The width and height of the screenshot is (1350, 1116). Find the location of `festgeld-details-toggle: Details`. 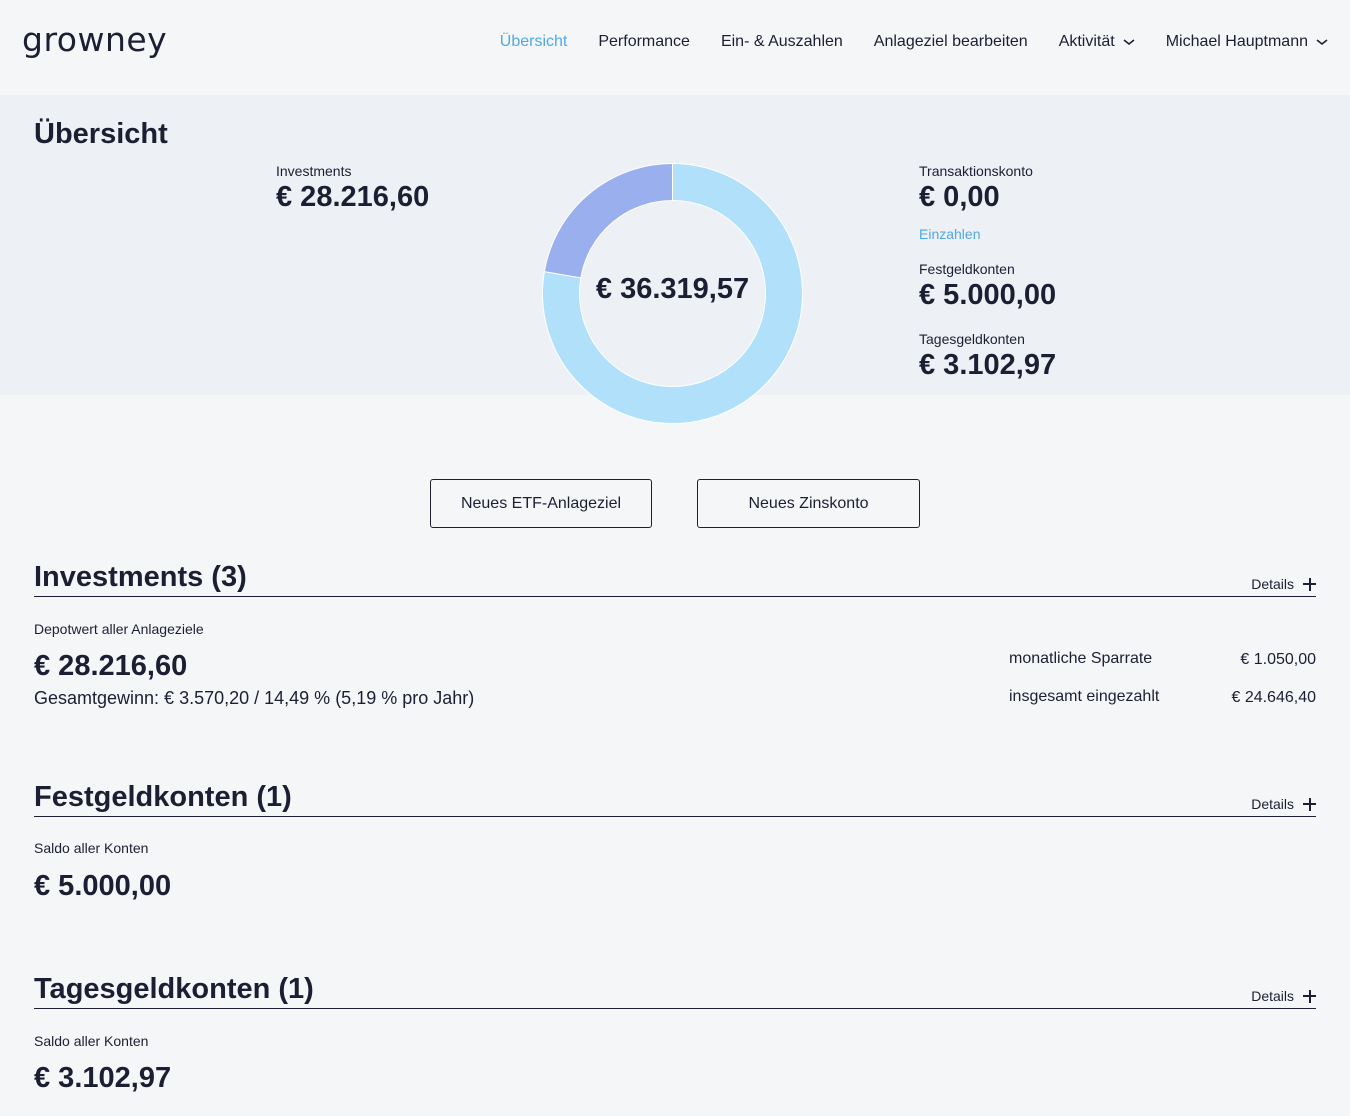

festgeld-details-toggle: Details is located at coordinates (1283, 804).